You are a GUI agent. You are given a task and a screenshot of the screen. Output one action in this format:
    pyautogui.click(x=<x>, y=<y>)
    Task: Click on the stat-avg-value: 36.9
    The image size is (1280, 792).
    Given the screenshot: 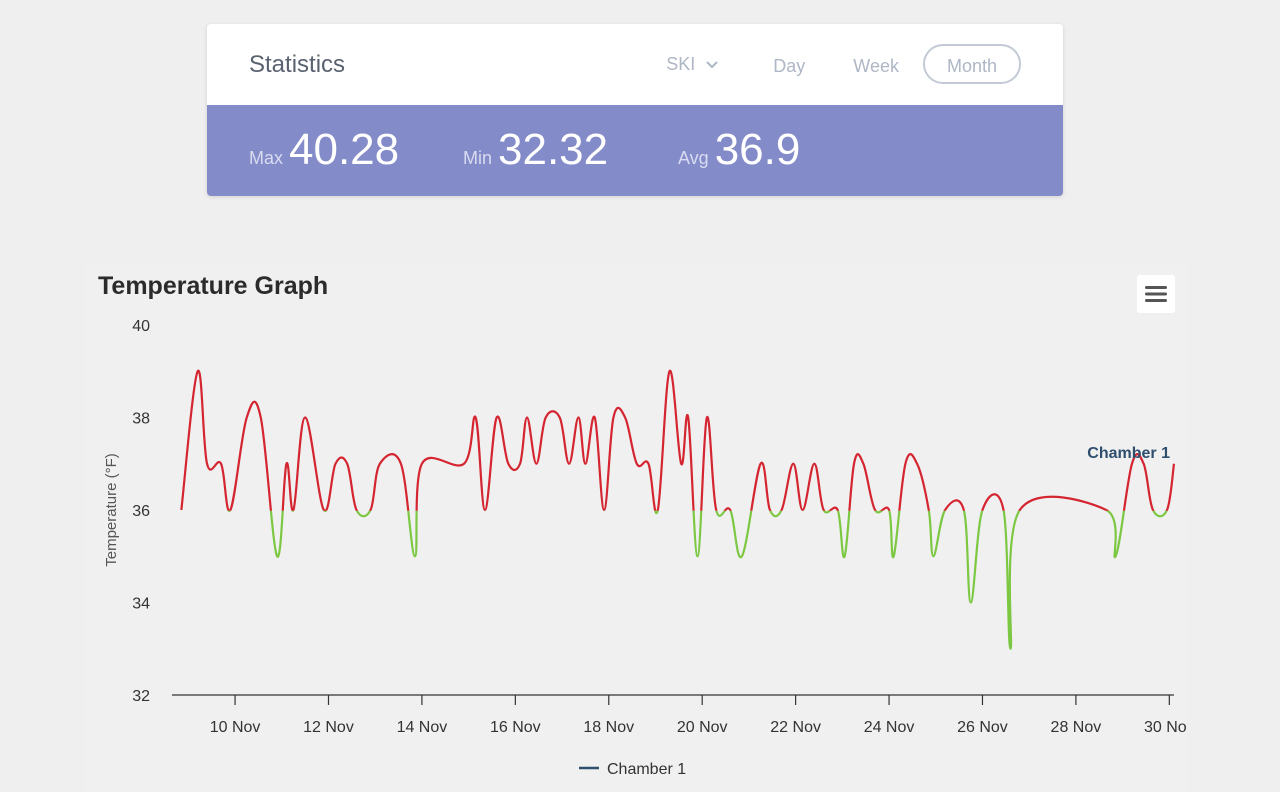 What is the action you would take?
    pyautogui.click(x=757, y=149)
    